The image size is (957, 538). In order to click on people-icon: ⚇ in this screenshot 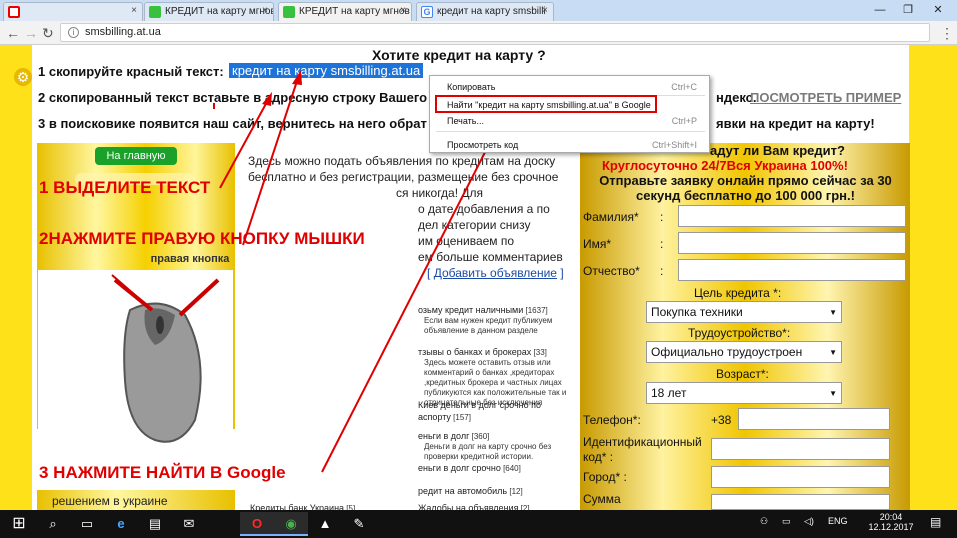, I will do `click(764, 521)`.